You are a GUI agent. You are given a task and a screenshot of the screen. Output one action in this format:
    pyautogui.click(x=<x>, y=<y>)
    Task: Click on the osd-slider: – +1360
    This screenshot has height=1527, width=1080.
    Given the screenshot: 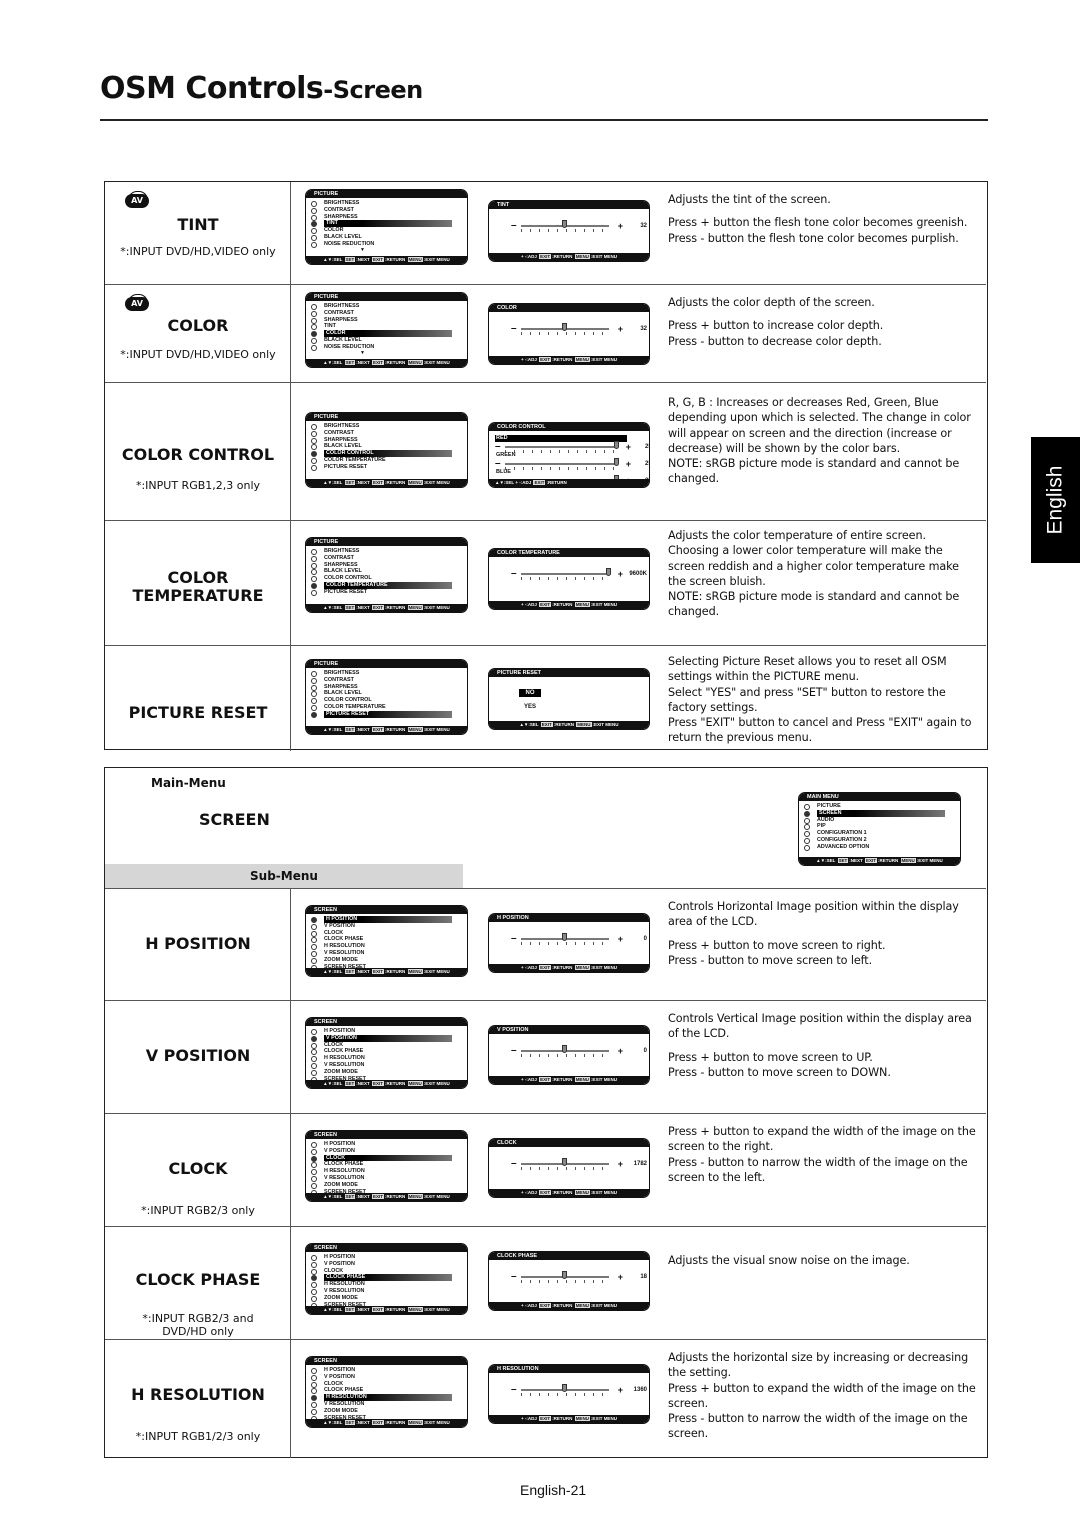 What is the action you would take?
    pyautogui.click(x=579, y=1390)
    